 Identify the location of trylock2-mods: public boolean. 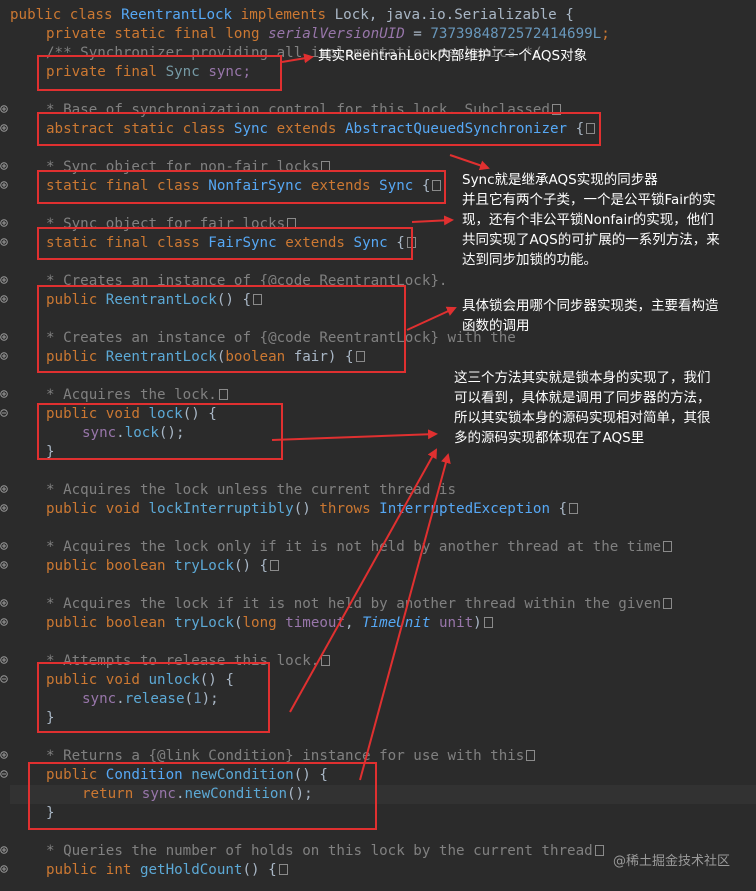
(106, 623).